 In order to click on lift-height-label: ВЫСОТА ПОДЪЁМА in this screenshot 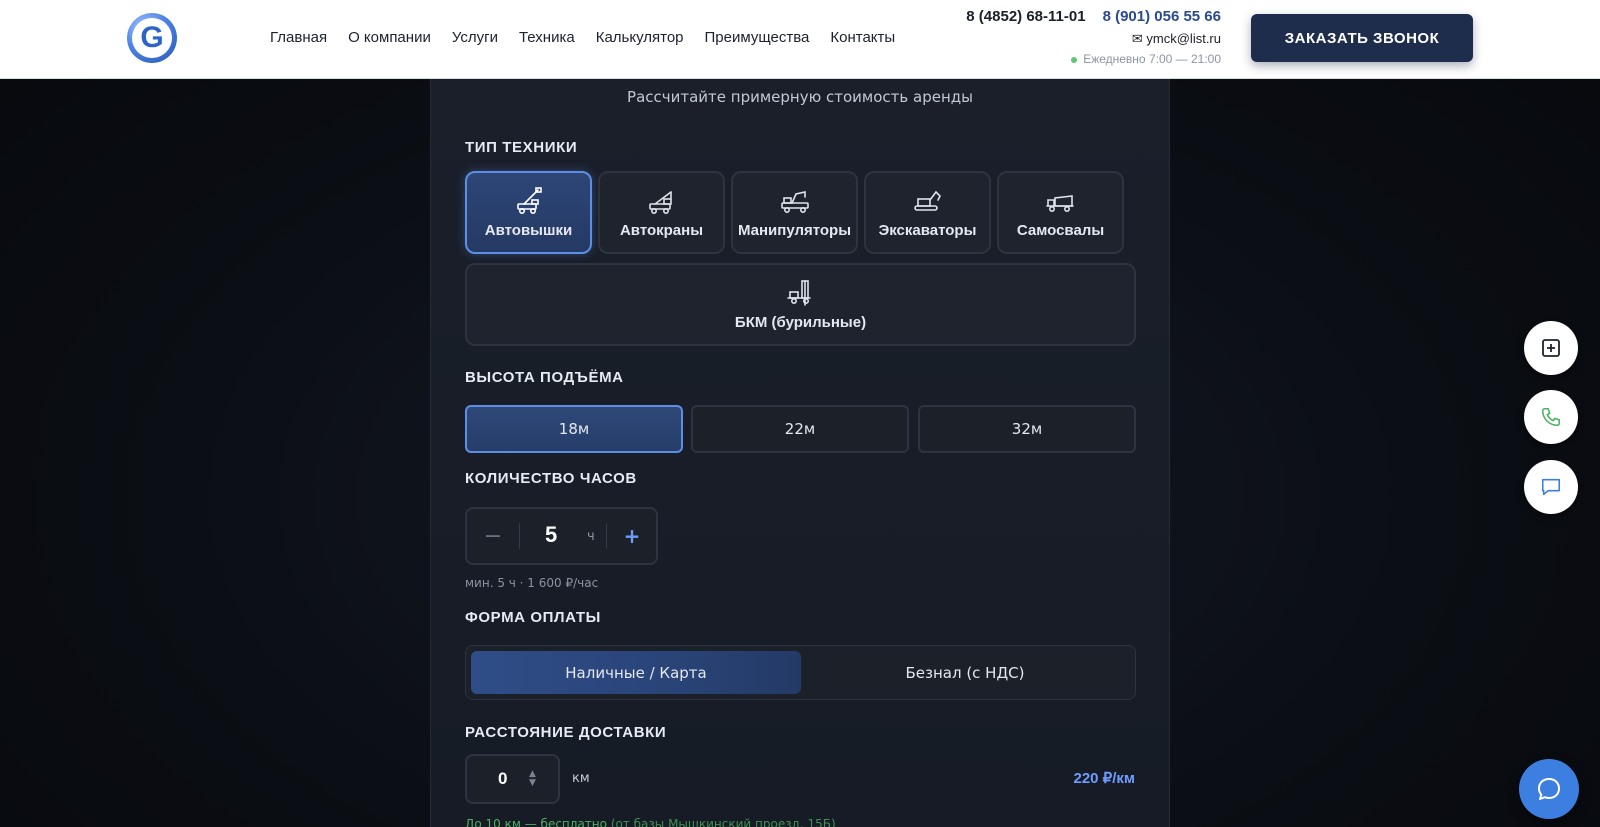, I will do `click(544, 377)`.